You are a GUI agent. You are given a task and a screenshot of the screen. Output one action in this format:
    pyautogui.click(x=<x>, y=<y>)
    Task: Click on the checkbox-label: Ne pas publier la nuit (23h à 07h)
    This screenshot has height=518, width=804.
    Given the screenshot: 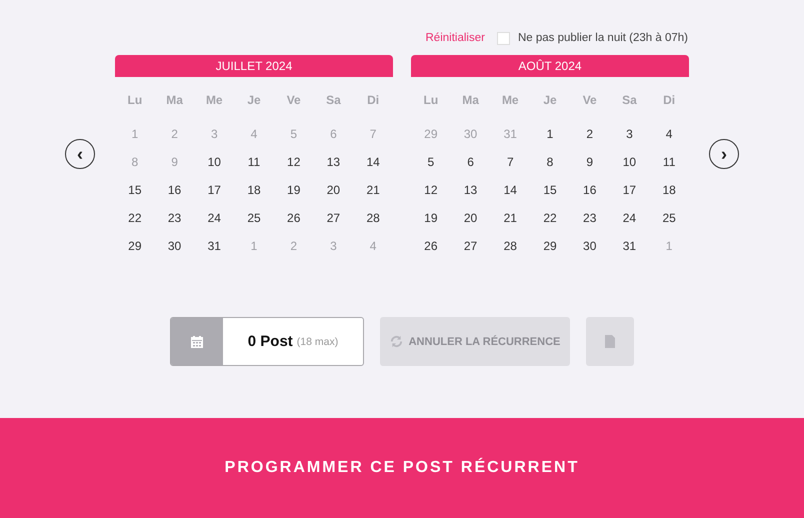 What is the action you would take?
    pyautogui.click(x=603, y=38)
    